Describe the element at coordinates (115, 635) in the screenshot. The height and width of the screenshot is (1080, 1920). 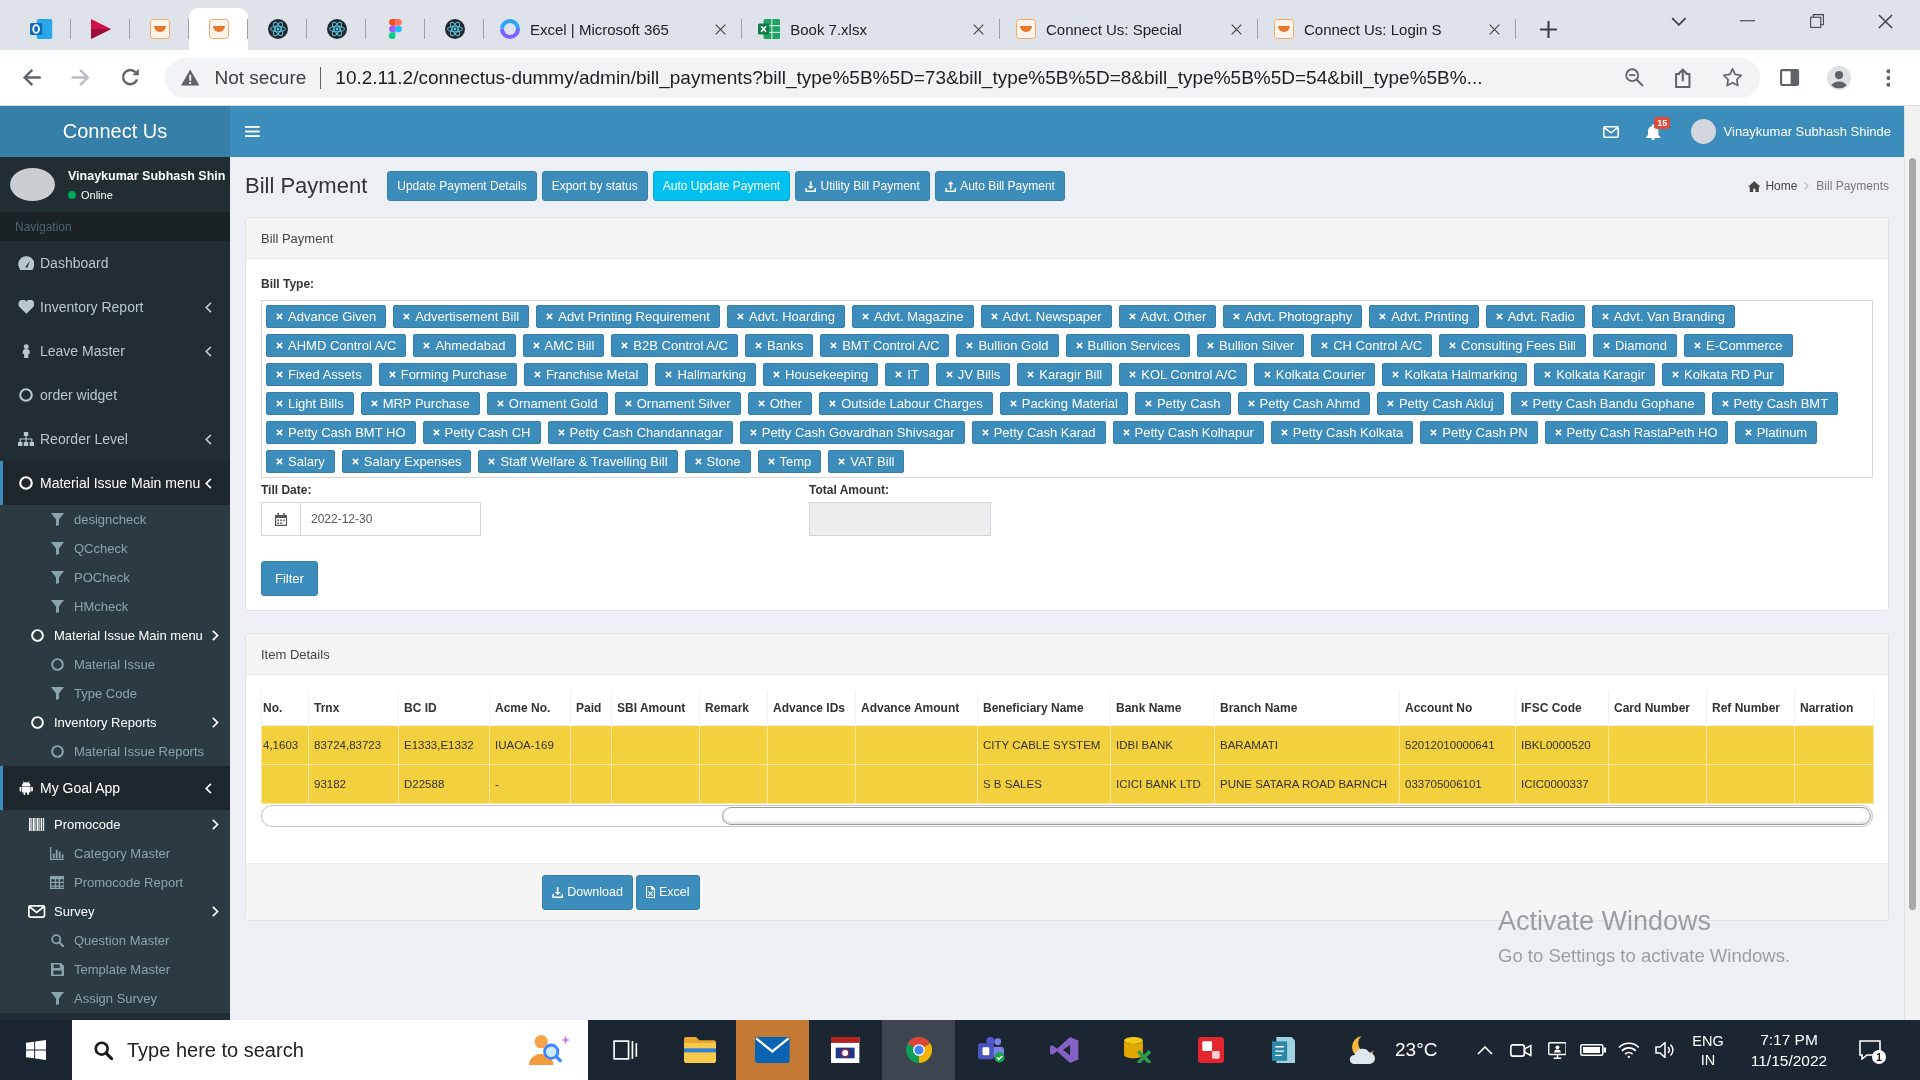
I see `submenu-item: Material Issue Main menu` at that location.